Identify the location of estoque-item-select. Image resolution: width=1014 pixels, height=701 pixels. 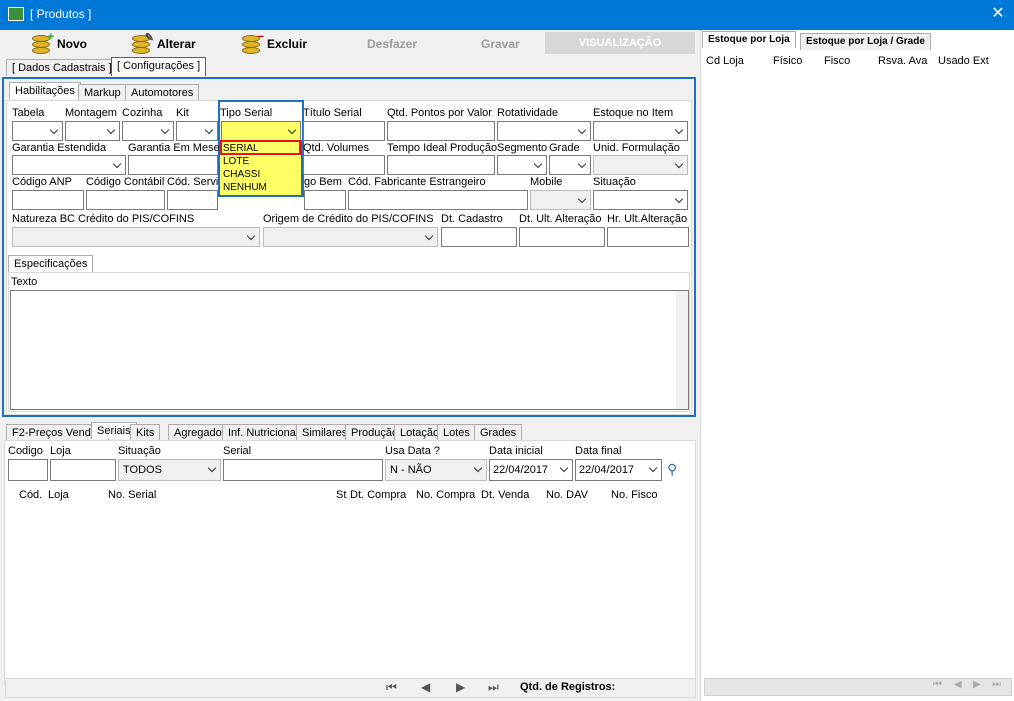
(640, 131).